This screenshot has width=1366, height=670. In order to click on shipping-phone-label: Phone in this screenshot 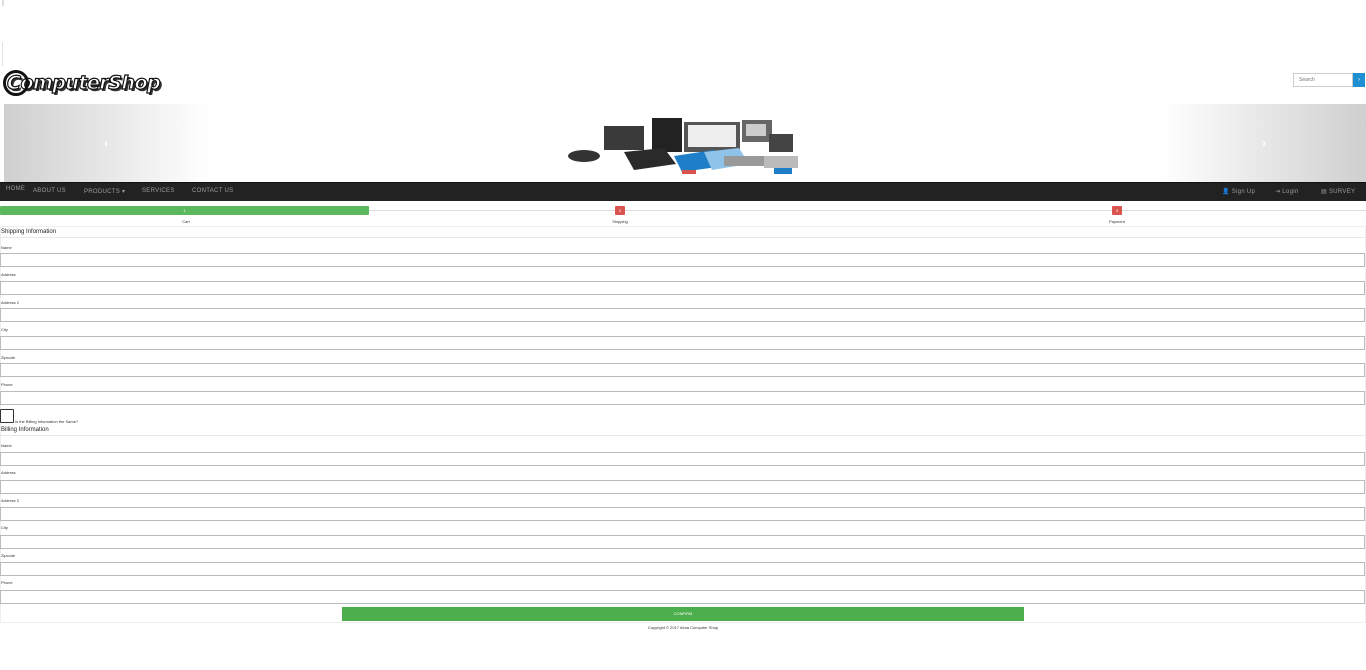, I will do `click(7, 384)`.